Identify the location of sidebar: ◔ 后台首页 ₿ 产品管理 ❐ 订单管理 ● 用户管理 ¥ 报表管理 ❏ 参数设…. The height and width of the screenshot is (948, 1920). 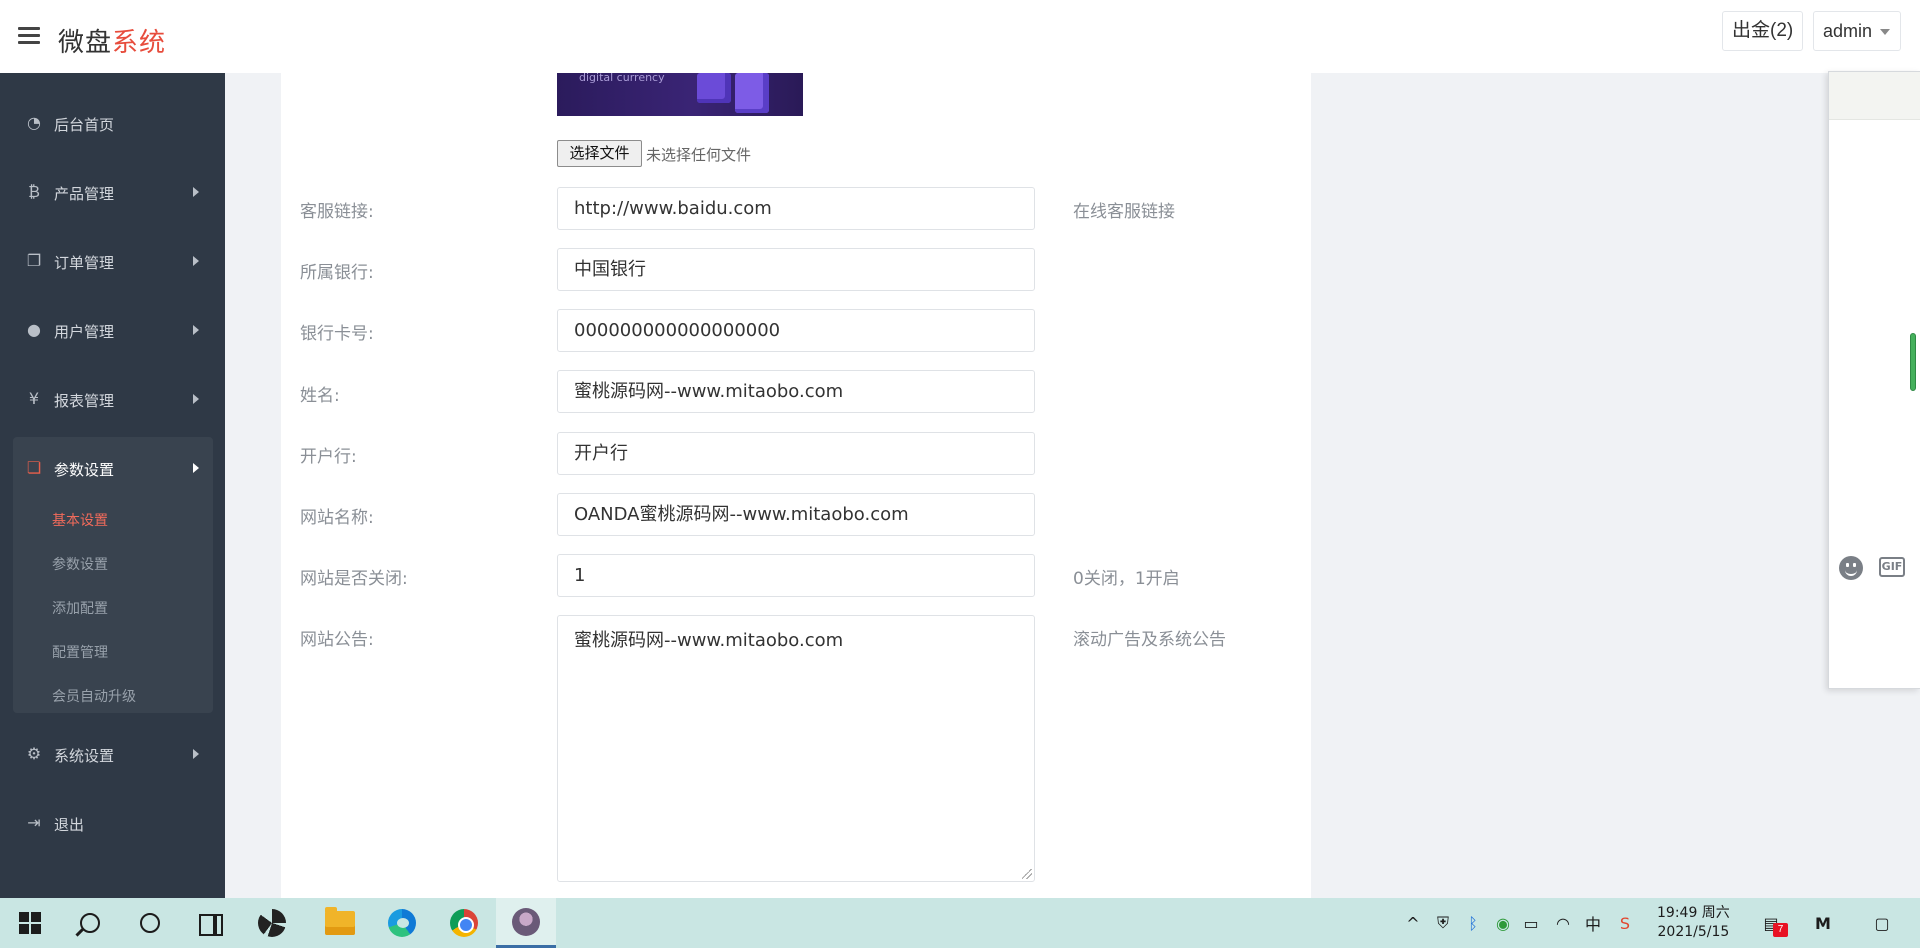
(112, 485).